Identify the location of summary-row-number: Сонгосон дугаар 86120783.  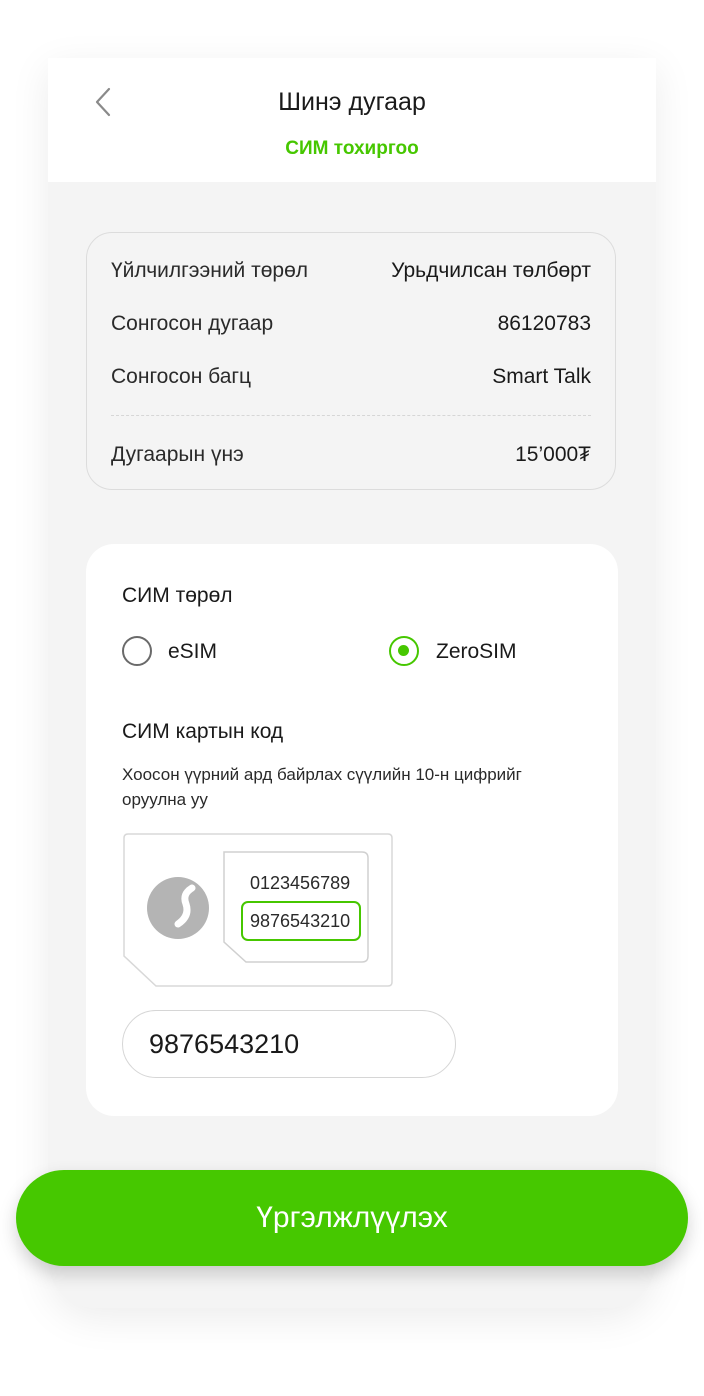
(351, 324).